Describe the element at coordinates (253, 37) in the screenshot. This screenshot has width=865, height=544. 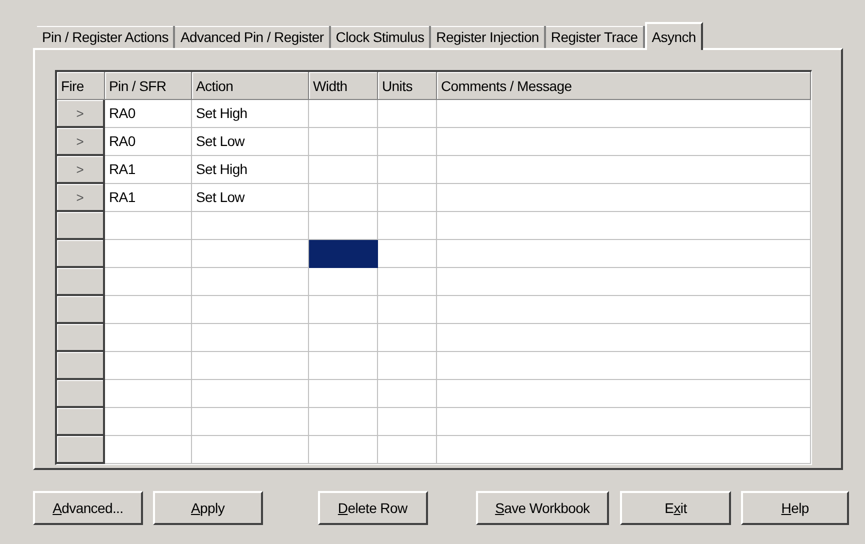
I see `tab: Advanced Pin / Register` at that location.